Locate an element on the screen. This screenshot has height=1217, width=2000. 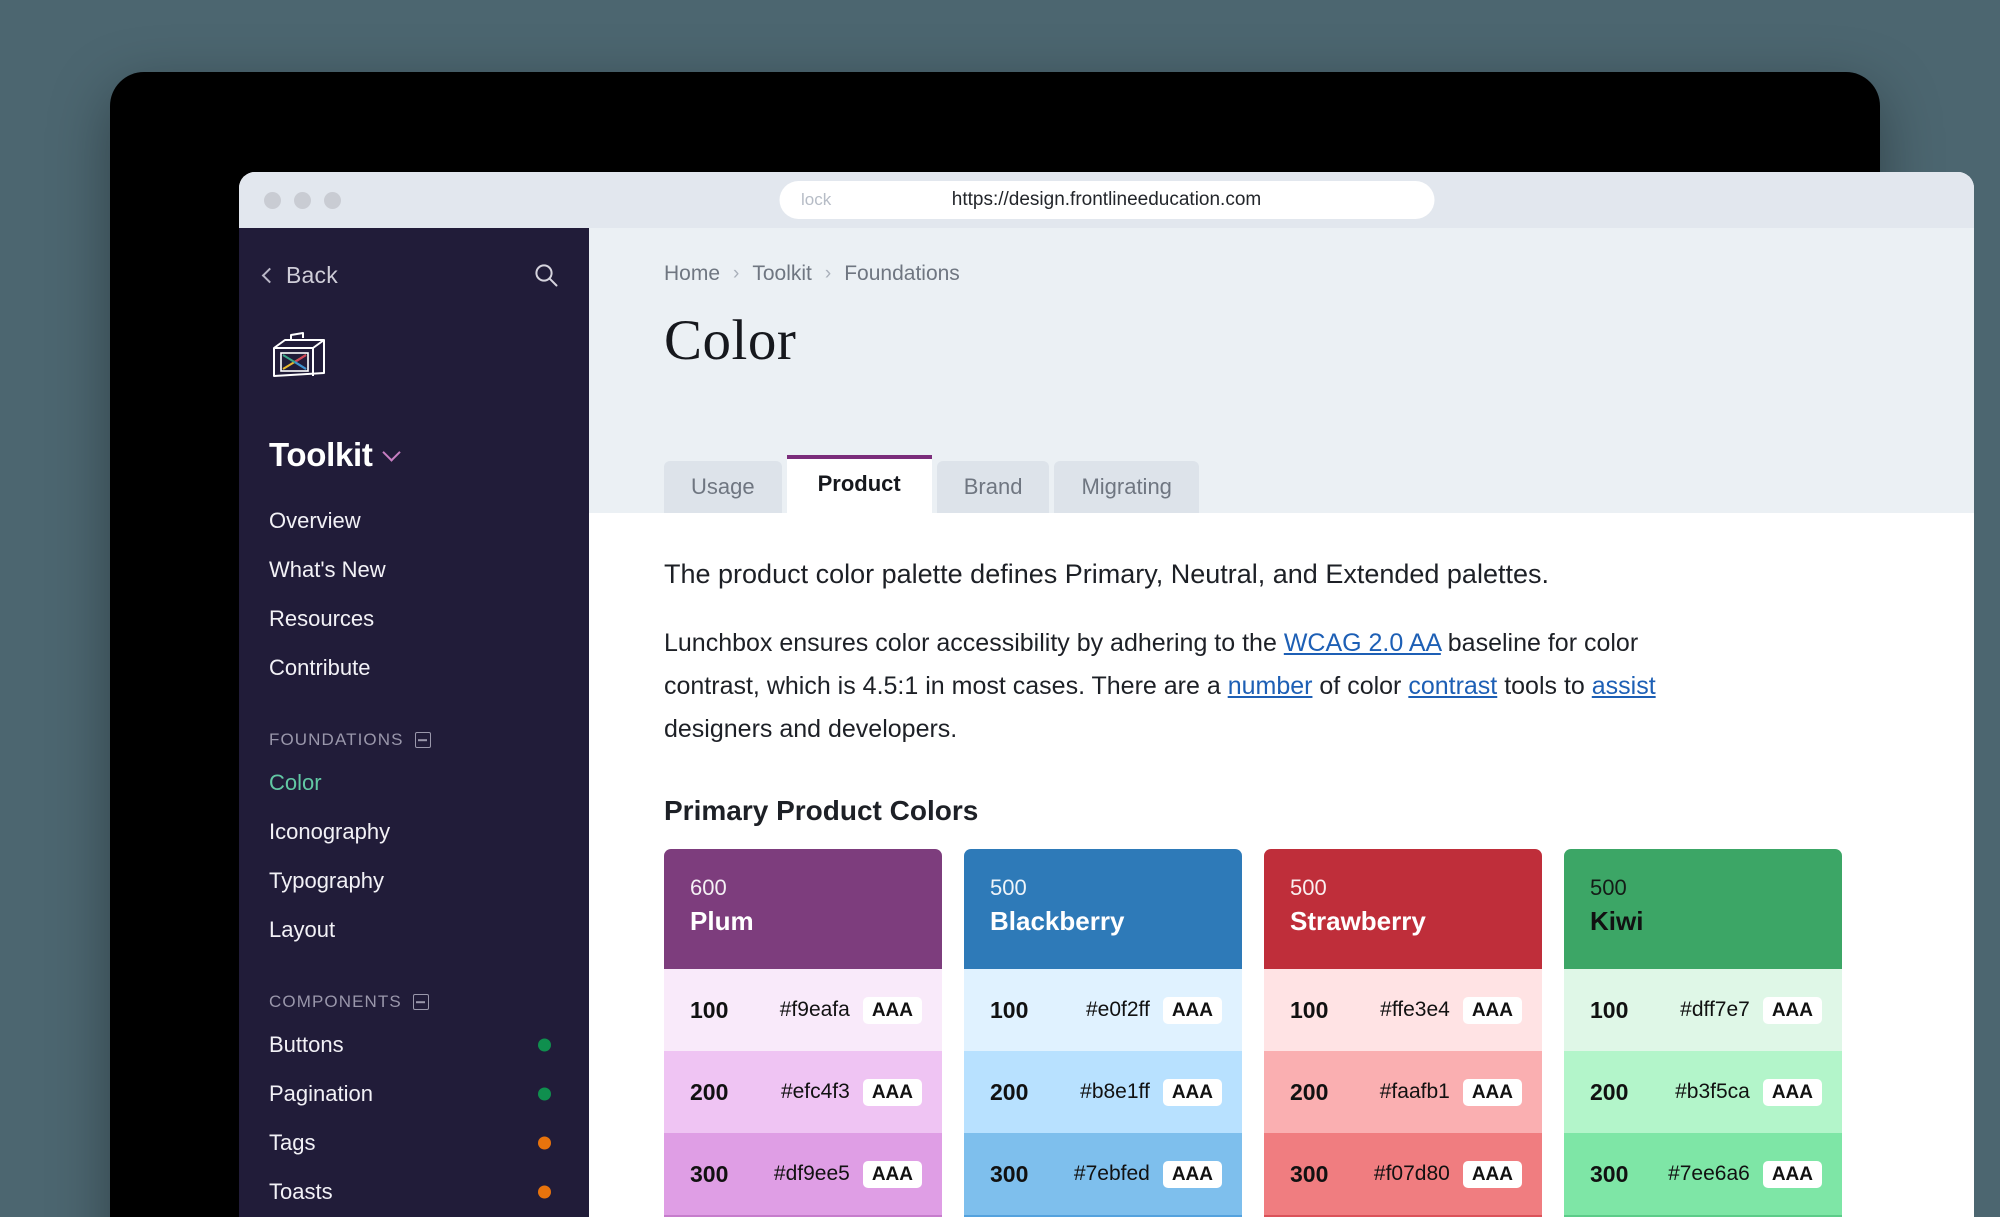
paragraph-text: of color is located at coordinates (1360, 686).